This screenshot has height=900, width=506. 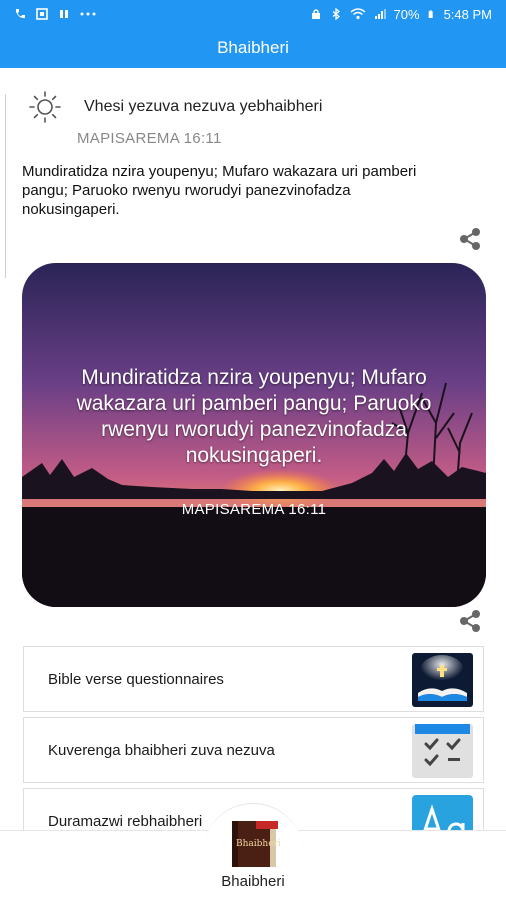 What do you see at coordinates (430, 14) in the screenshot?
I see `battery-icon` at bounding box center [430, 14].